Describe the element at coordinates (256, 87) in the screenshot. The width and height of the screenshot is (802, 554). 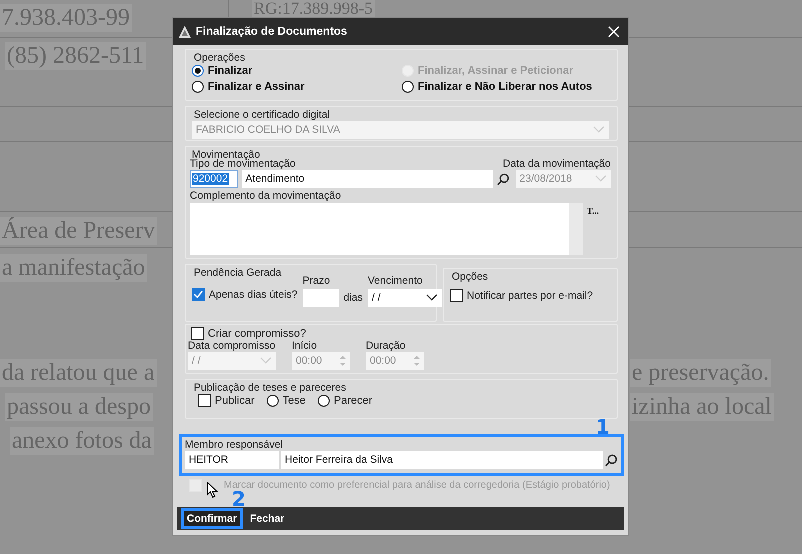
I see `option-label: Finalizar e Assinar` at that location.